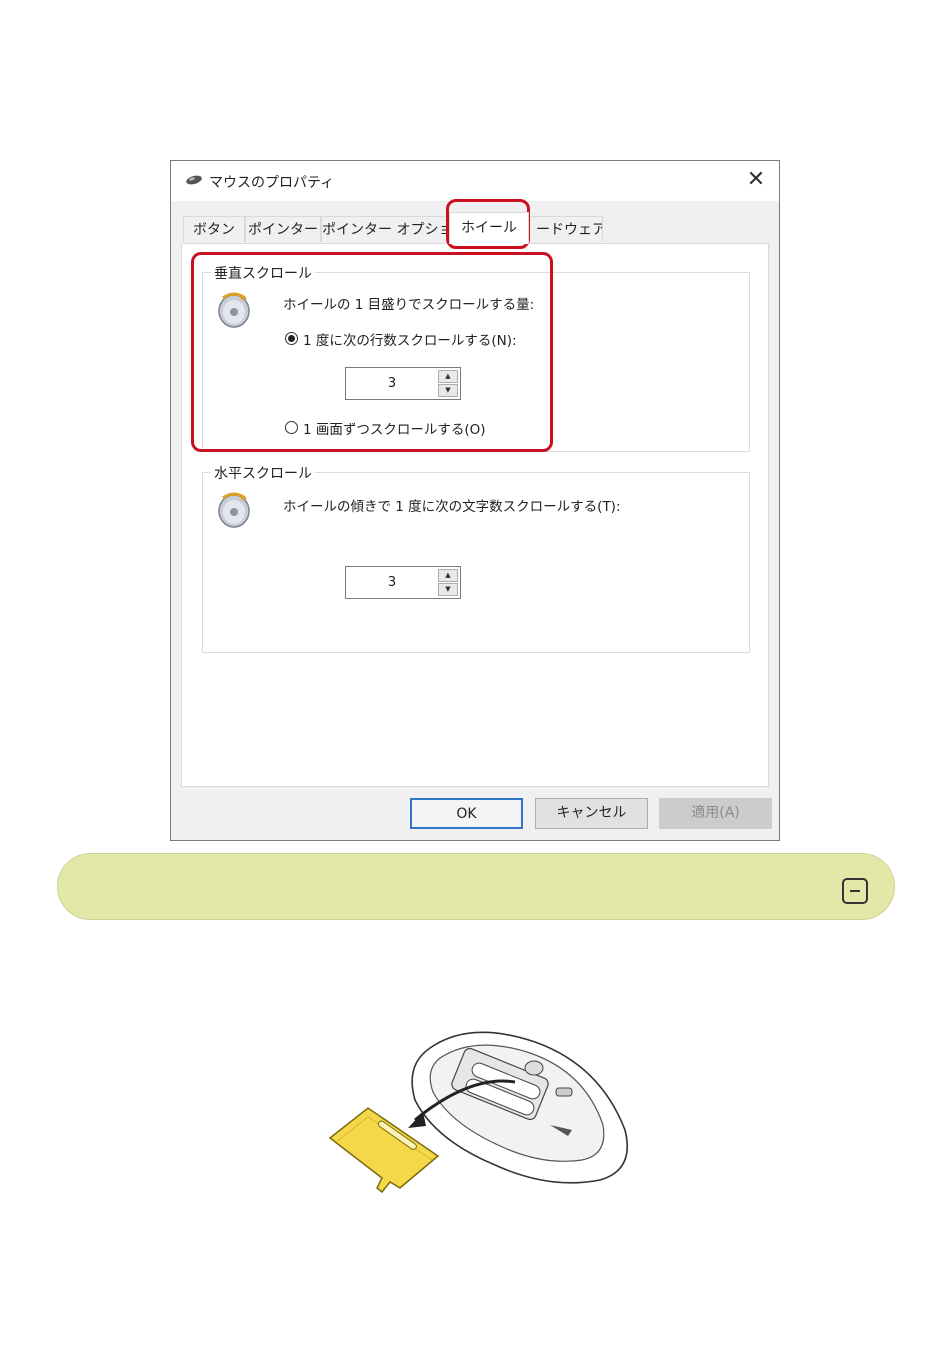 The width and height of the screenshot is (950, 1354). What do you see at coordinates (448, 589) in the screenshot?
I see `spin-down-icon: ▼` at bounding box center [448, 589].